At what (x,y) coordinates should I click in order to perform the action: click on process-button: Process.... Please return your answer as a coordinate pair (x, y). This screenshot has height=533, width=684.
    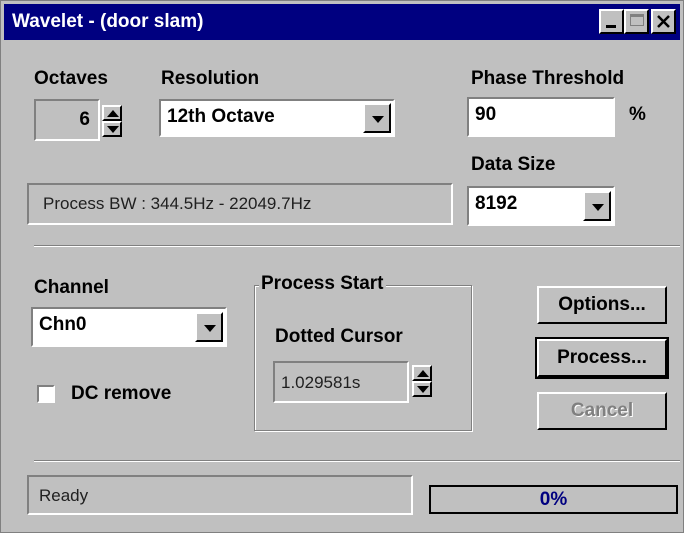
    Looking at the image, I should click on (602, 358).